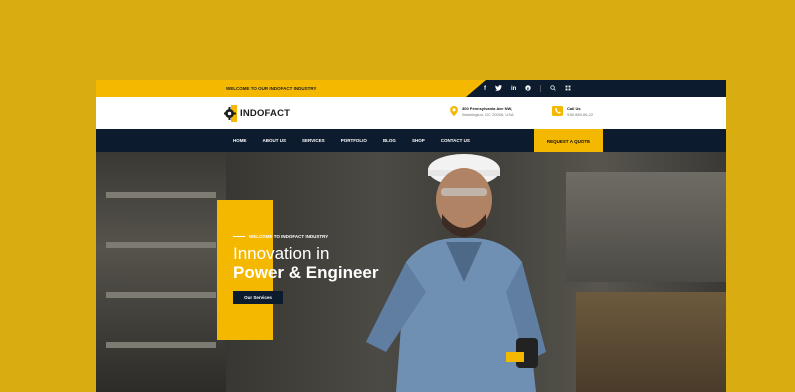 This screenshot has height=392, width=795. I want to click on nav-item-home: HOME, so click(240, 140).